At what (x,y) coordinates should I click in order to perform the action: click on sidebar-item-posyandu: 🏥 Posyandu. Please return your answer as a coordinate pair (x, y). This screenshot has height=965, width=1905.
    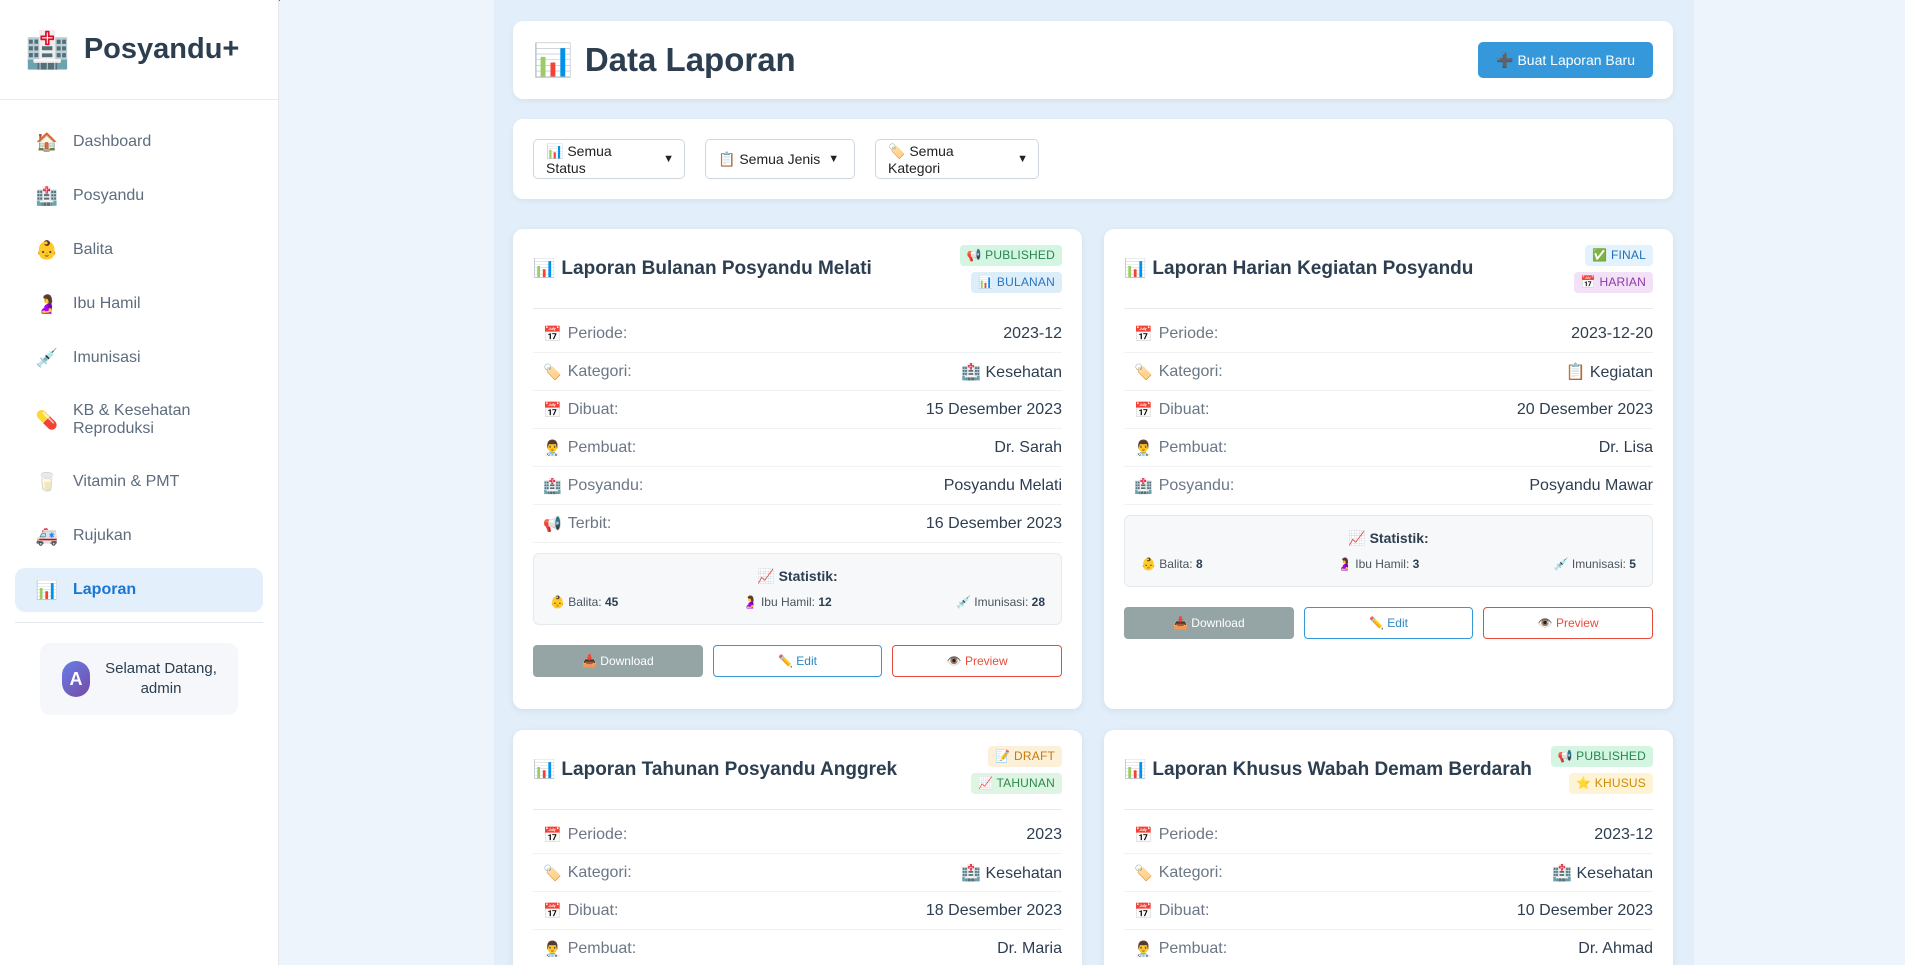
    Looking at the image, I should click on (139, 196).